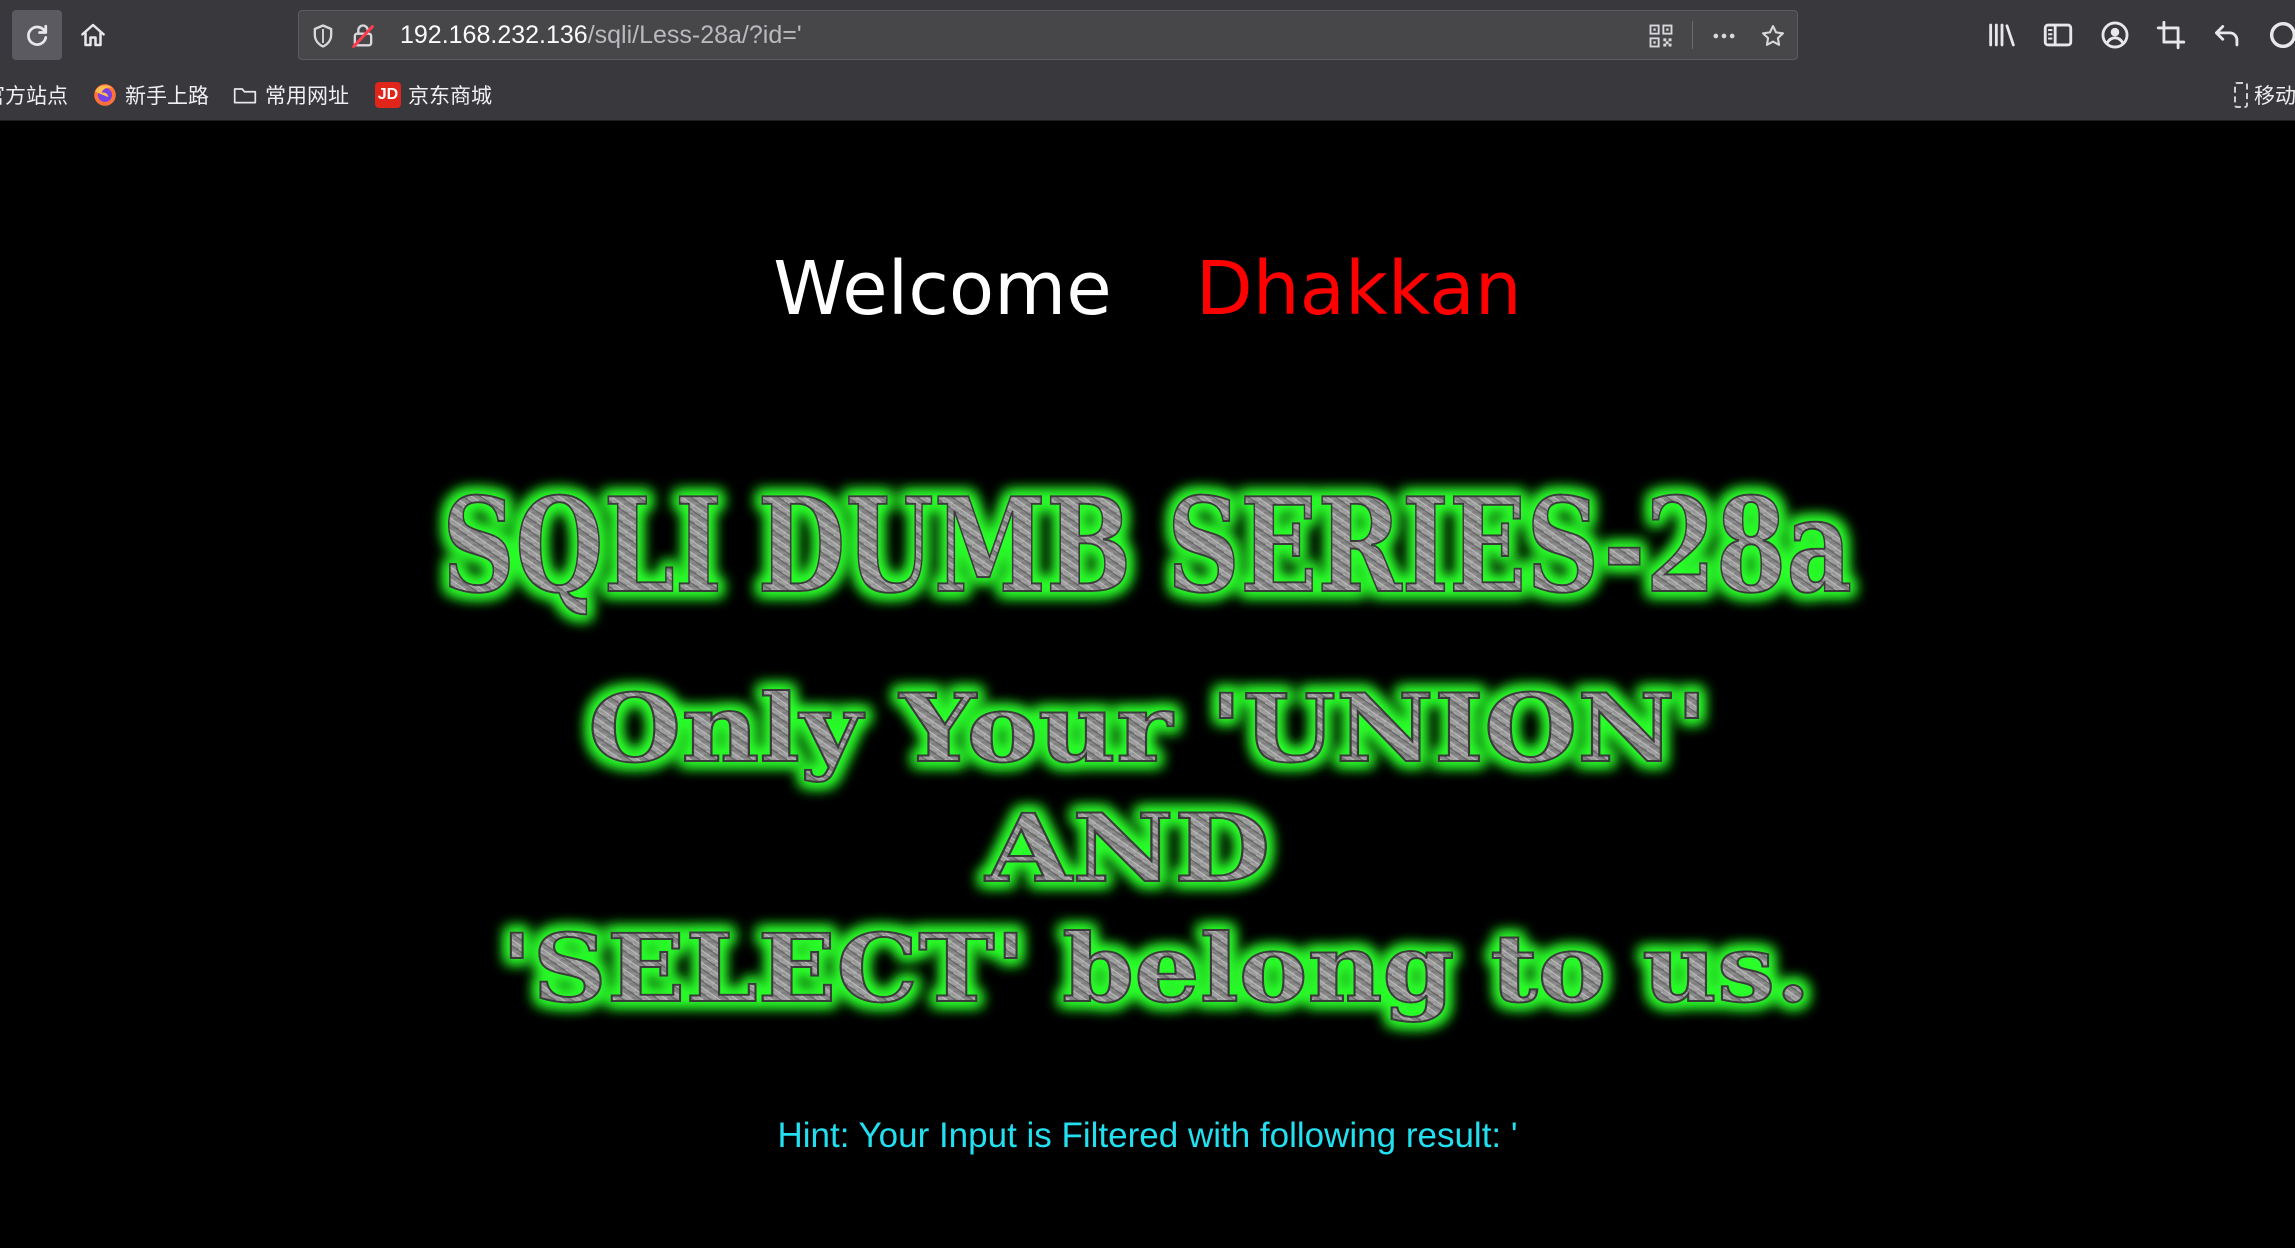  I want to click on home-button, so click(93, 35).